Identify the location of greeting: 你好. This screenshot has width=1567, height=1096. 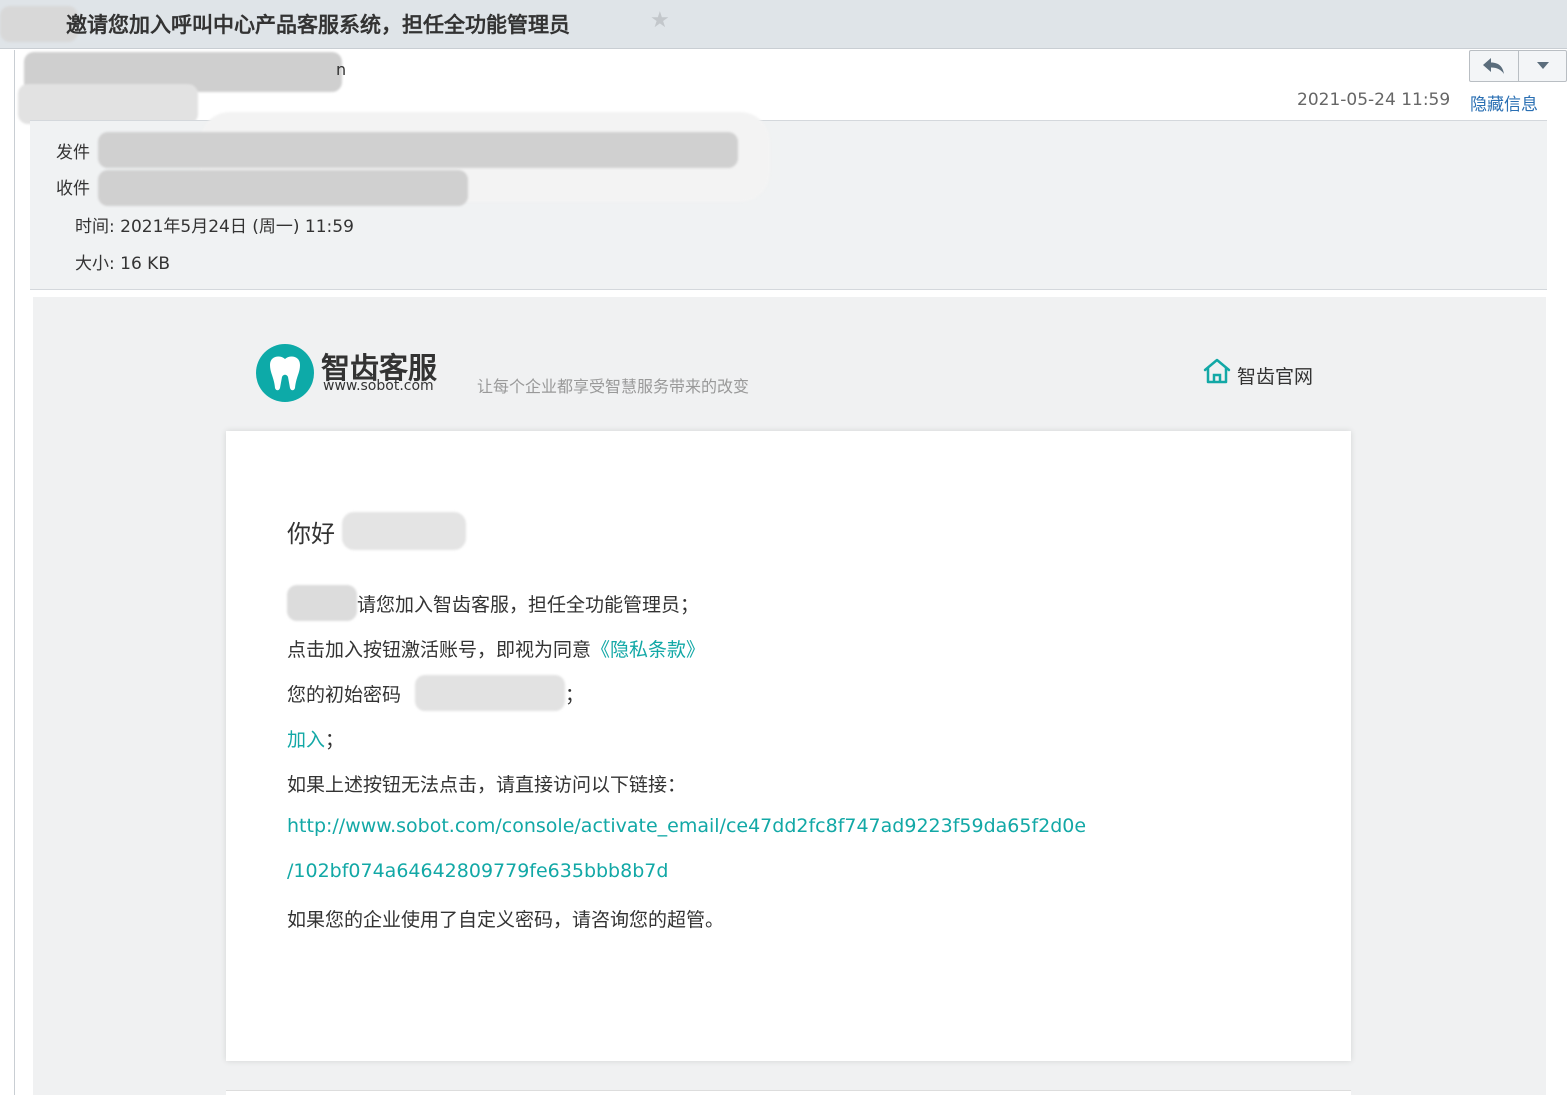
(311, 534).